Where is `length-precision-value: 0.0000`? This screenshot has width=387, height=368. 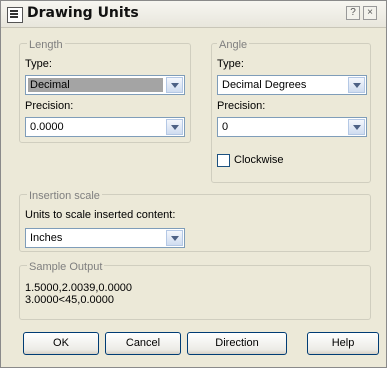 length-precision-value: 0.0000 is located at coordinates (47, 127).